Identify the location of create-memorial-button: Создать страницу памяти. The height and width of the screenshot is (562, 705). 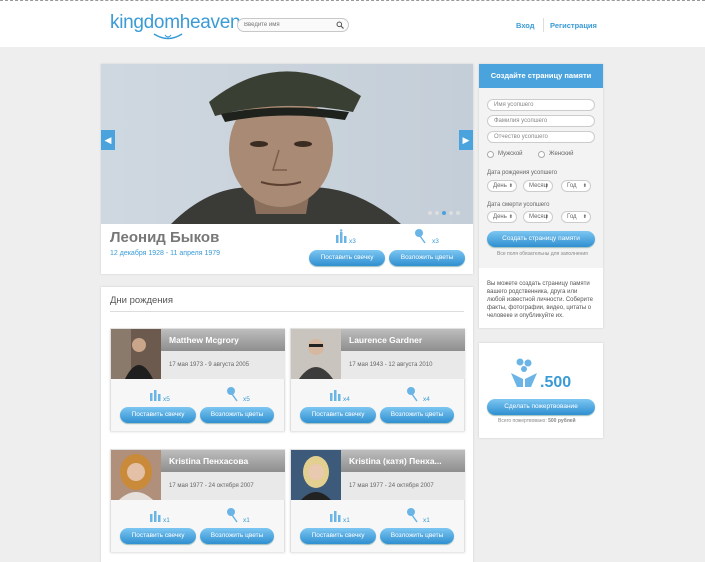
(541, 239).